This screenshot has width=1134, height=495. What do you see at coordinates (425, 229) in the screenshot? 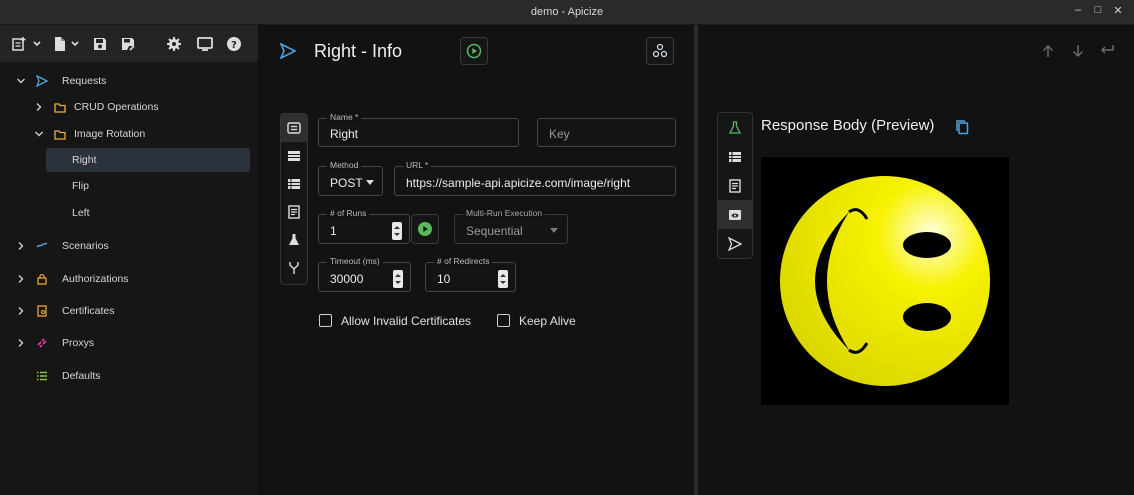
I see `run-multiple-button` at bounding box center [425, 229].